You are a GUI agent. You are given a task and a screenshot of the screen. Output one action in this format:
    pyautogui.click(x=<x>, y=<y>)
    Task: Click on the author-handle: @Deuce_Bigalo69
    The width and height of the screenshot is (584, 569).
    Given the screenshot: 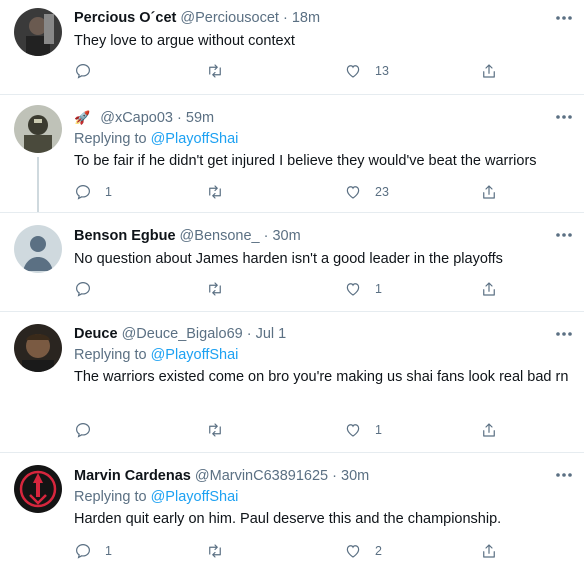 What is the action you would take?
    pyautogui.click(x=182, y=334)
    